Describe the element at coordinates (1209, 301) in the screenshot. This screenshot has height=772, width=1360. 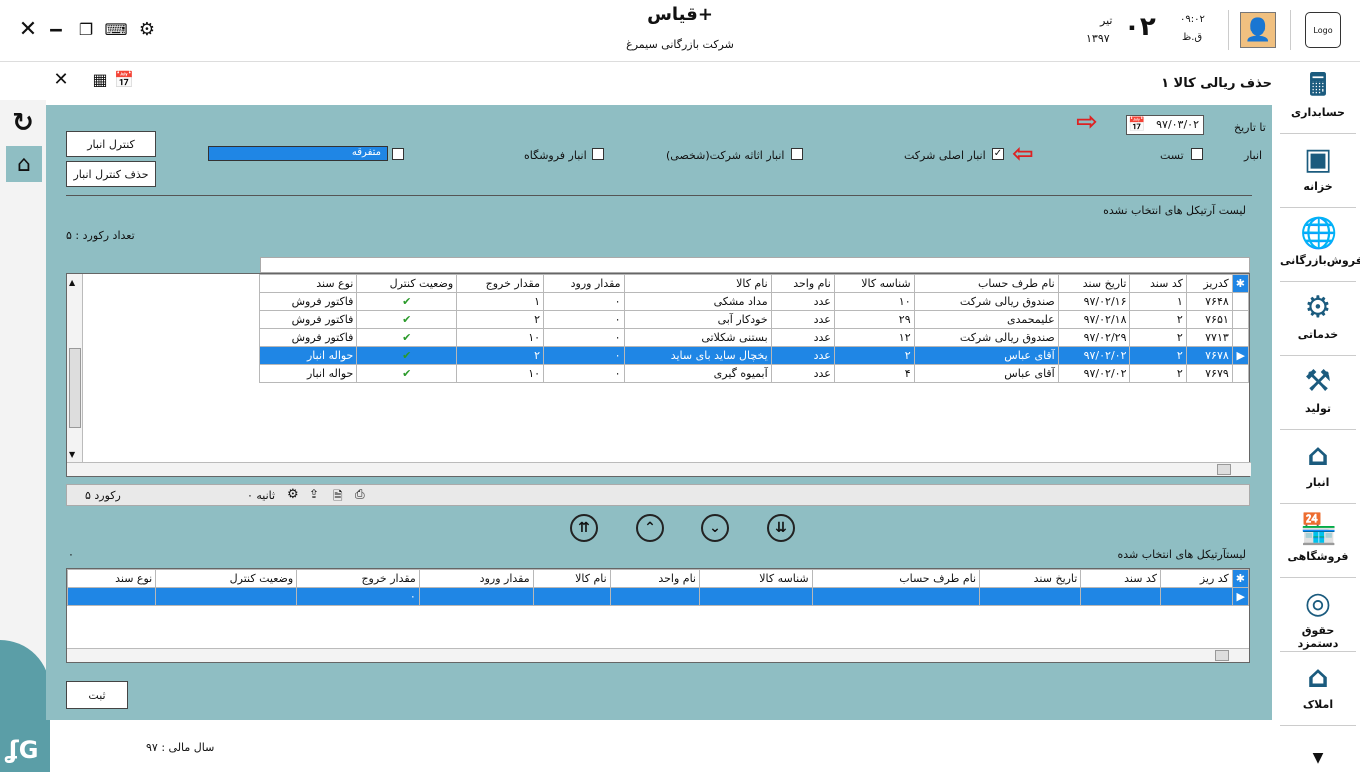
I see `table-cell: ۷۶۴۸` at that location.